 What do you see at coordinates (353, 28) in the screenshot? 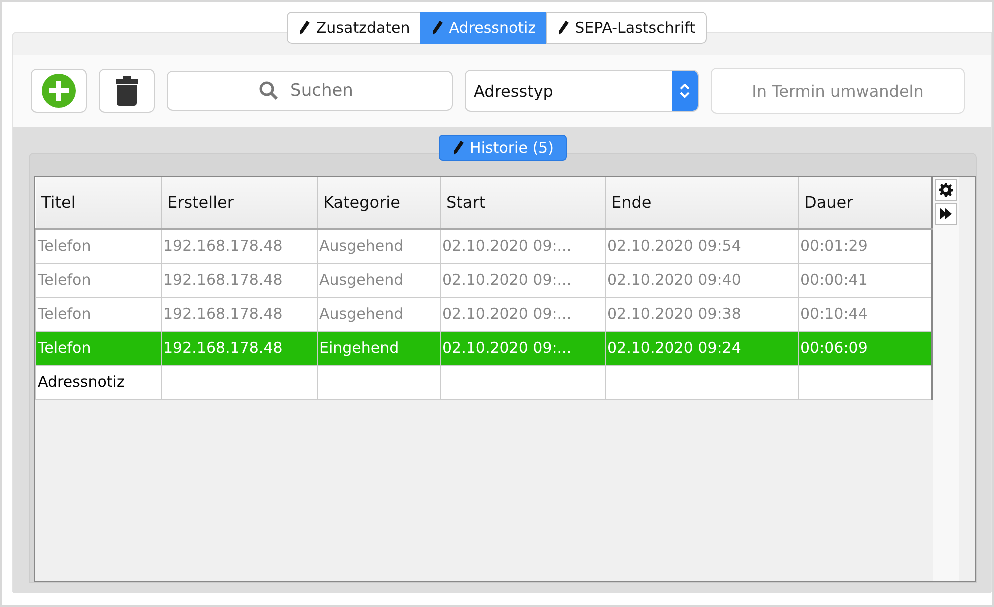
I see `tab: Zusatzdaten` at bounding box center [353, 28].